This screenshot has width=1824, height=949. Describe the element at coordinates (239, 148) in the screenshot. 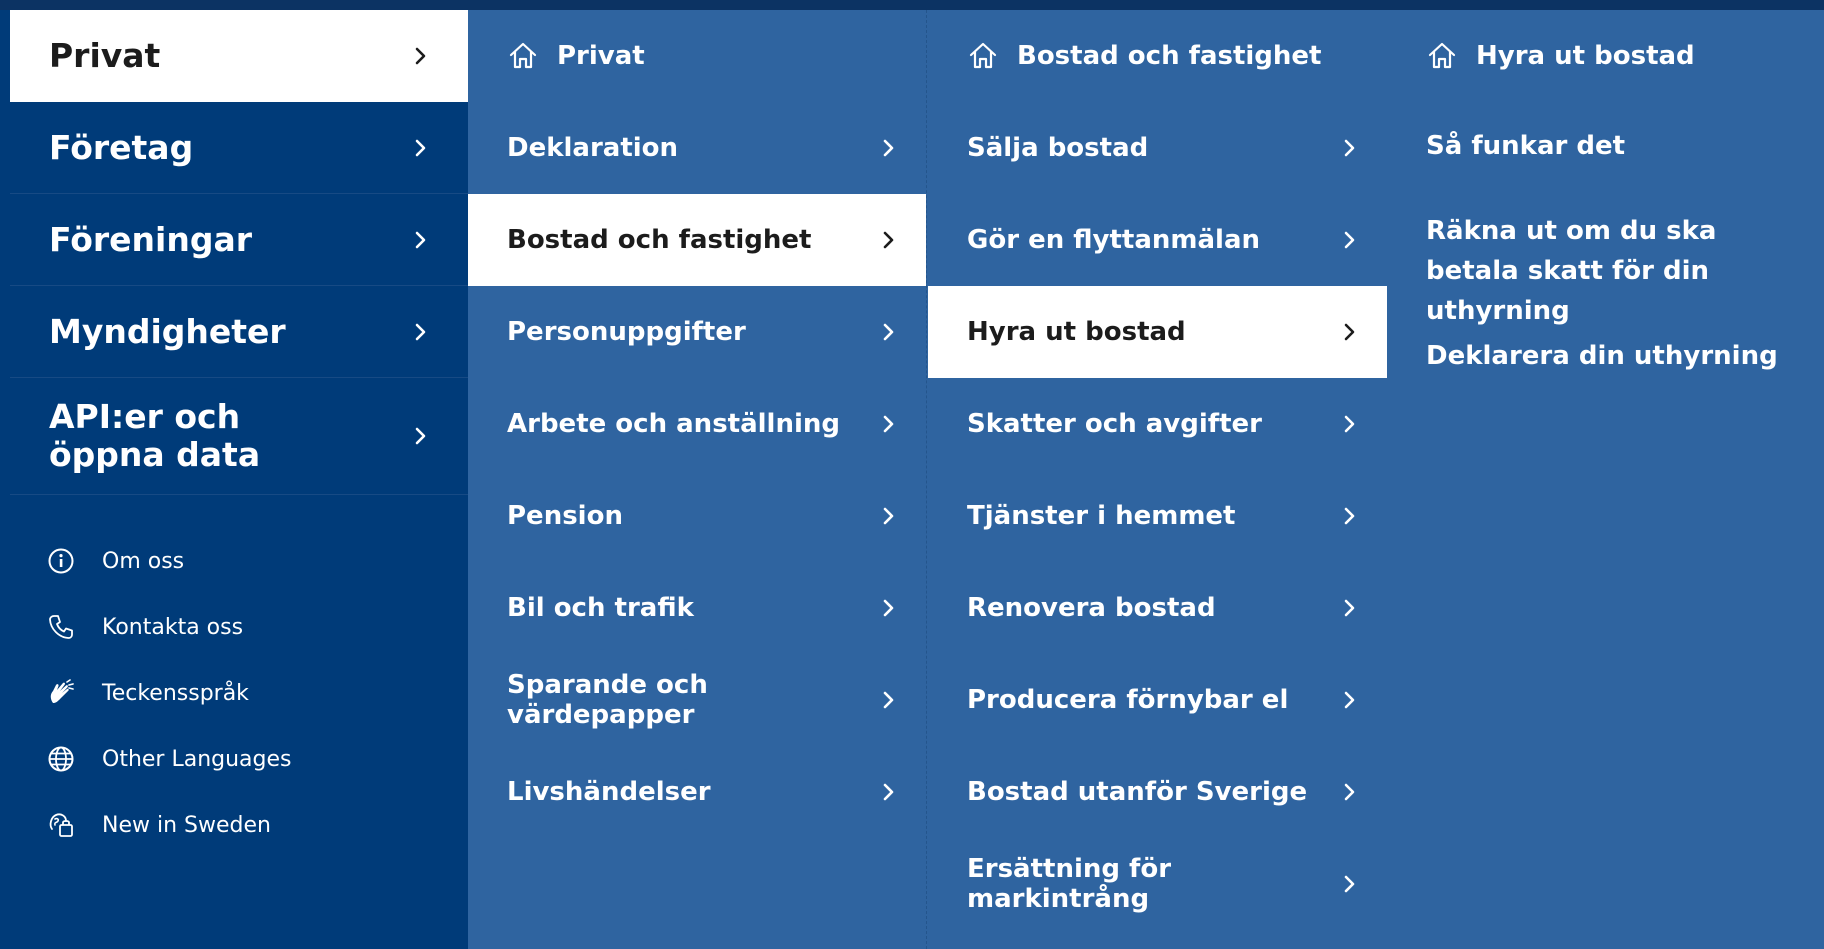

I see `primary-nav-item-foretag: Företag` at that location.